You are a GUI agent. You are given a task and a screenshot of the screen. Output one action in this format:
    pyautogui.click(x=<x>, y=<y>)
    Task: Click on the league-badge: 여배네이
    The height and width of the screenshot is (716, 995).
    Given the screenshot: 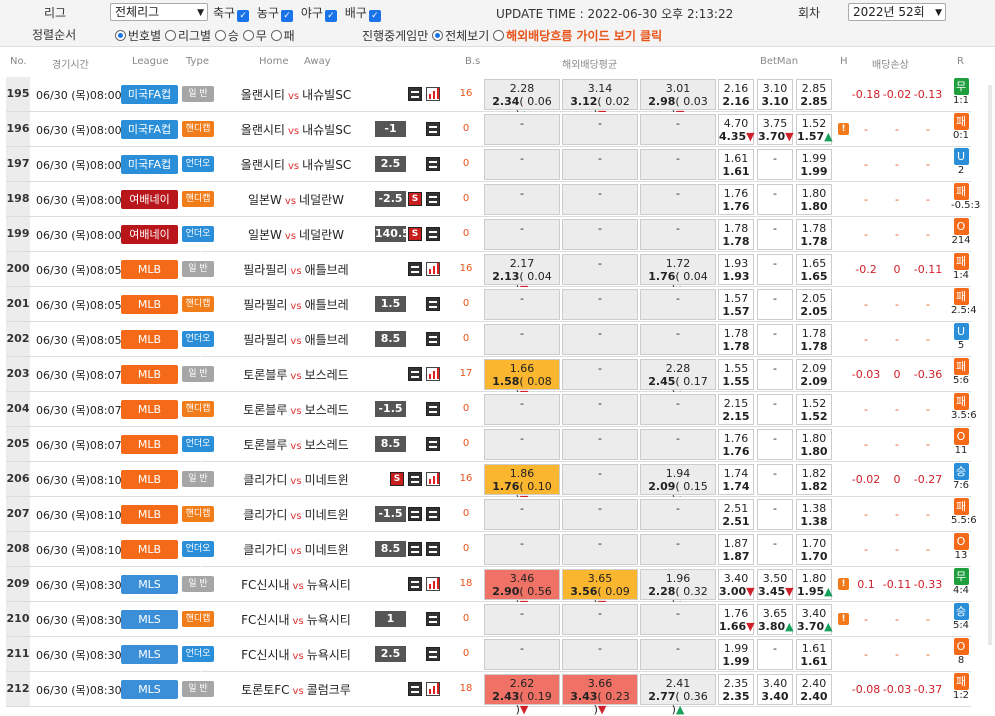 What is the action you would take?
    pyautogui.click(x=149, y=234)
    